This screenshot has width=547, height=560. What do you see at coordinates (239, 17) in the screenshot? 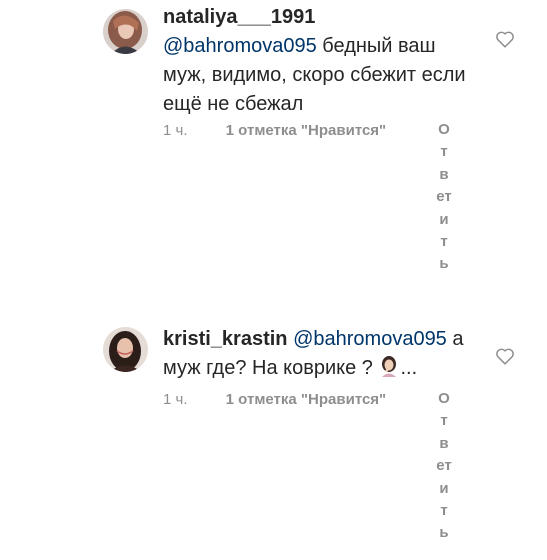
I see `comment-username: nataliya___1991` at bounding box center [239, 17].